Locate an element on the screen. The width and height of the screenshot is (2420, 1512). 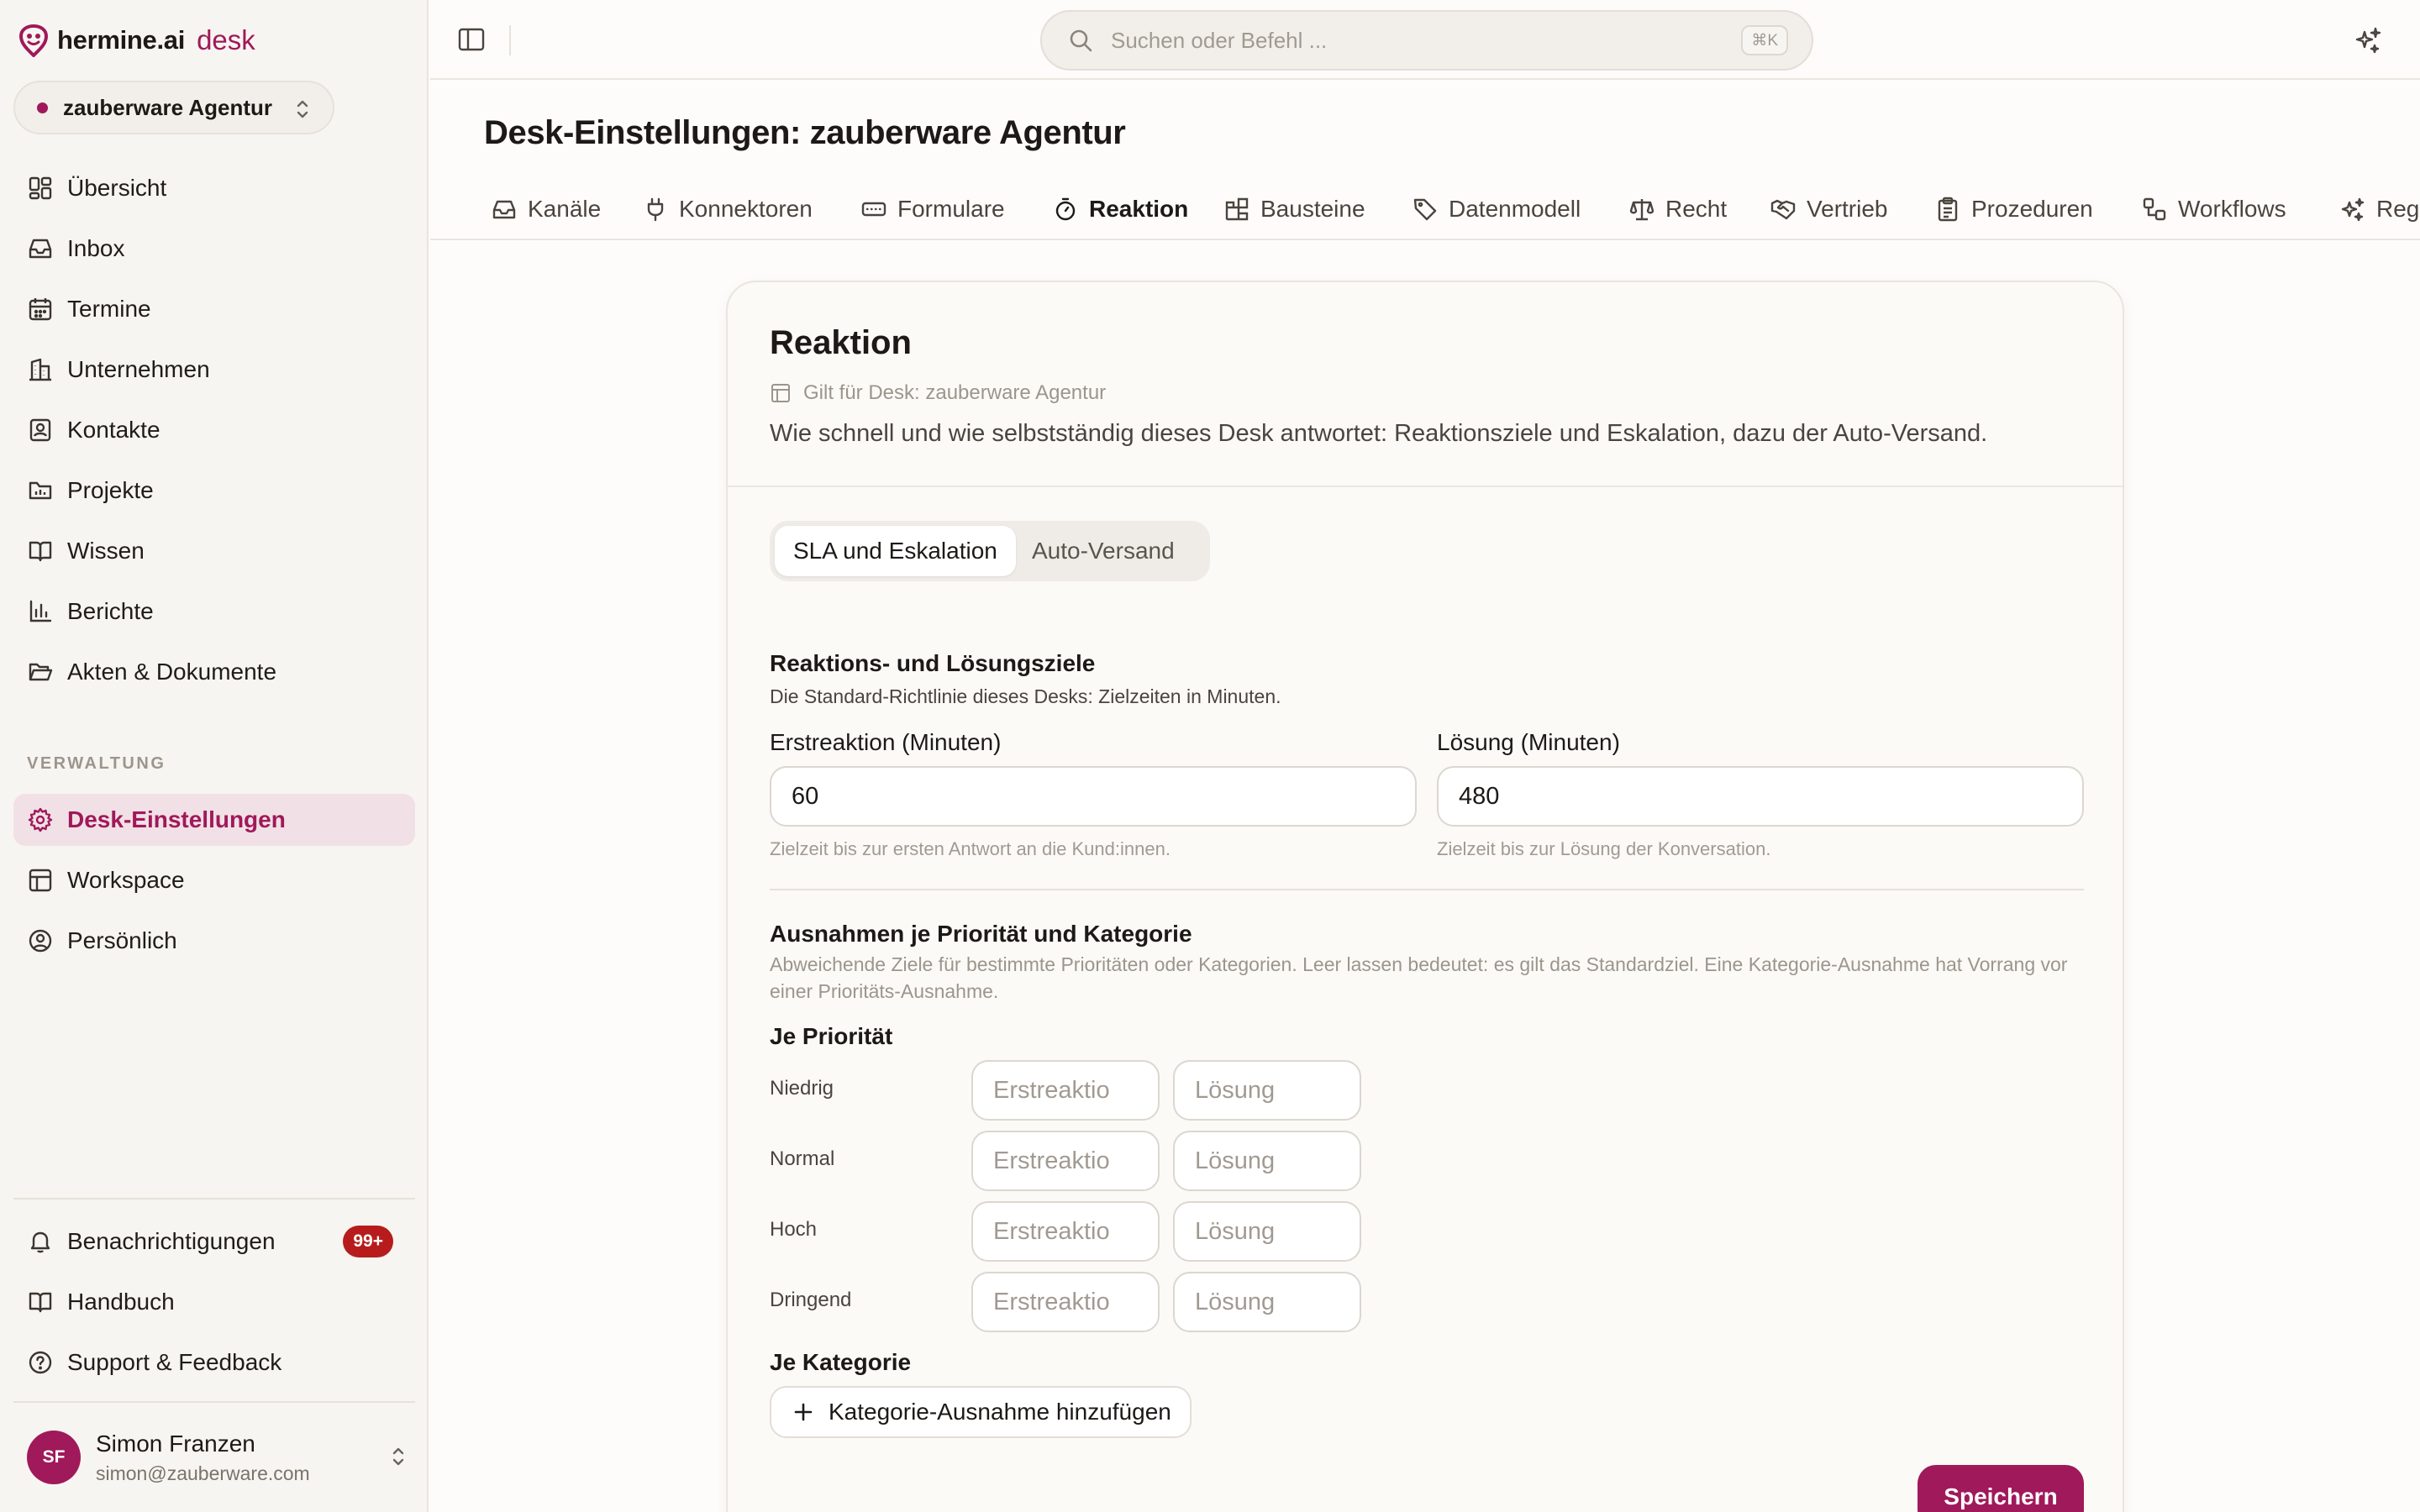
nav-item-projekte: Projekte is located at coordinates (214, 491).